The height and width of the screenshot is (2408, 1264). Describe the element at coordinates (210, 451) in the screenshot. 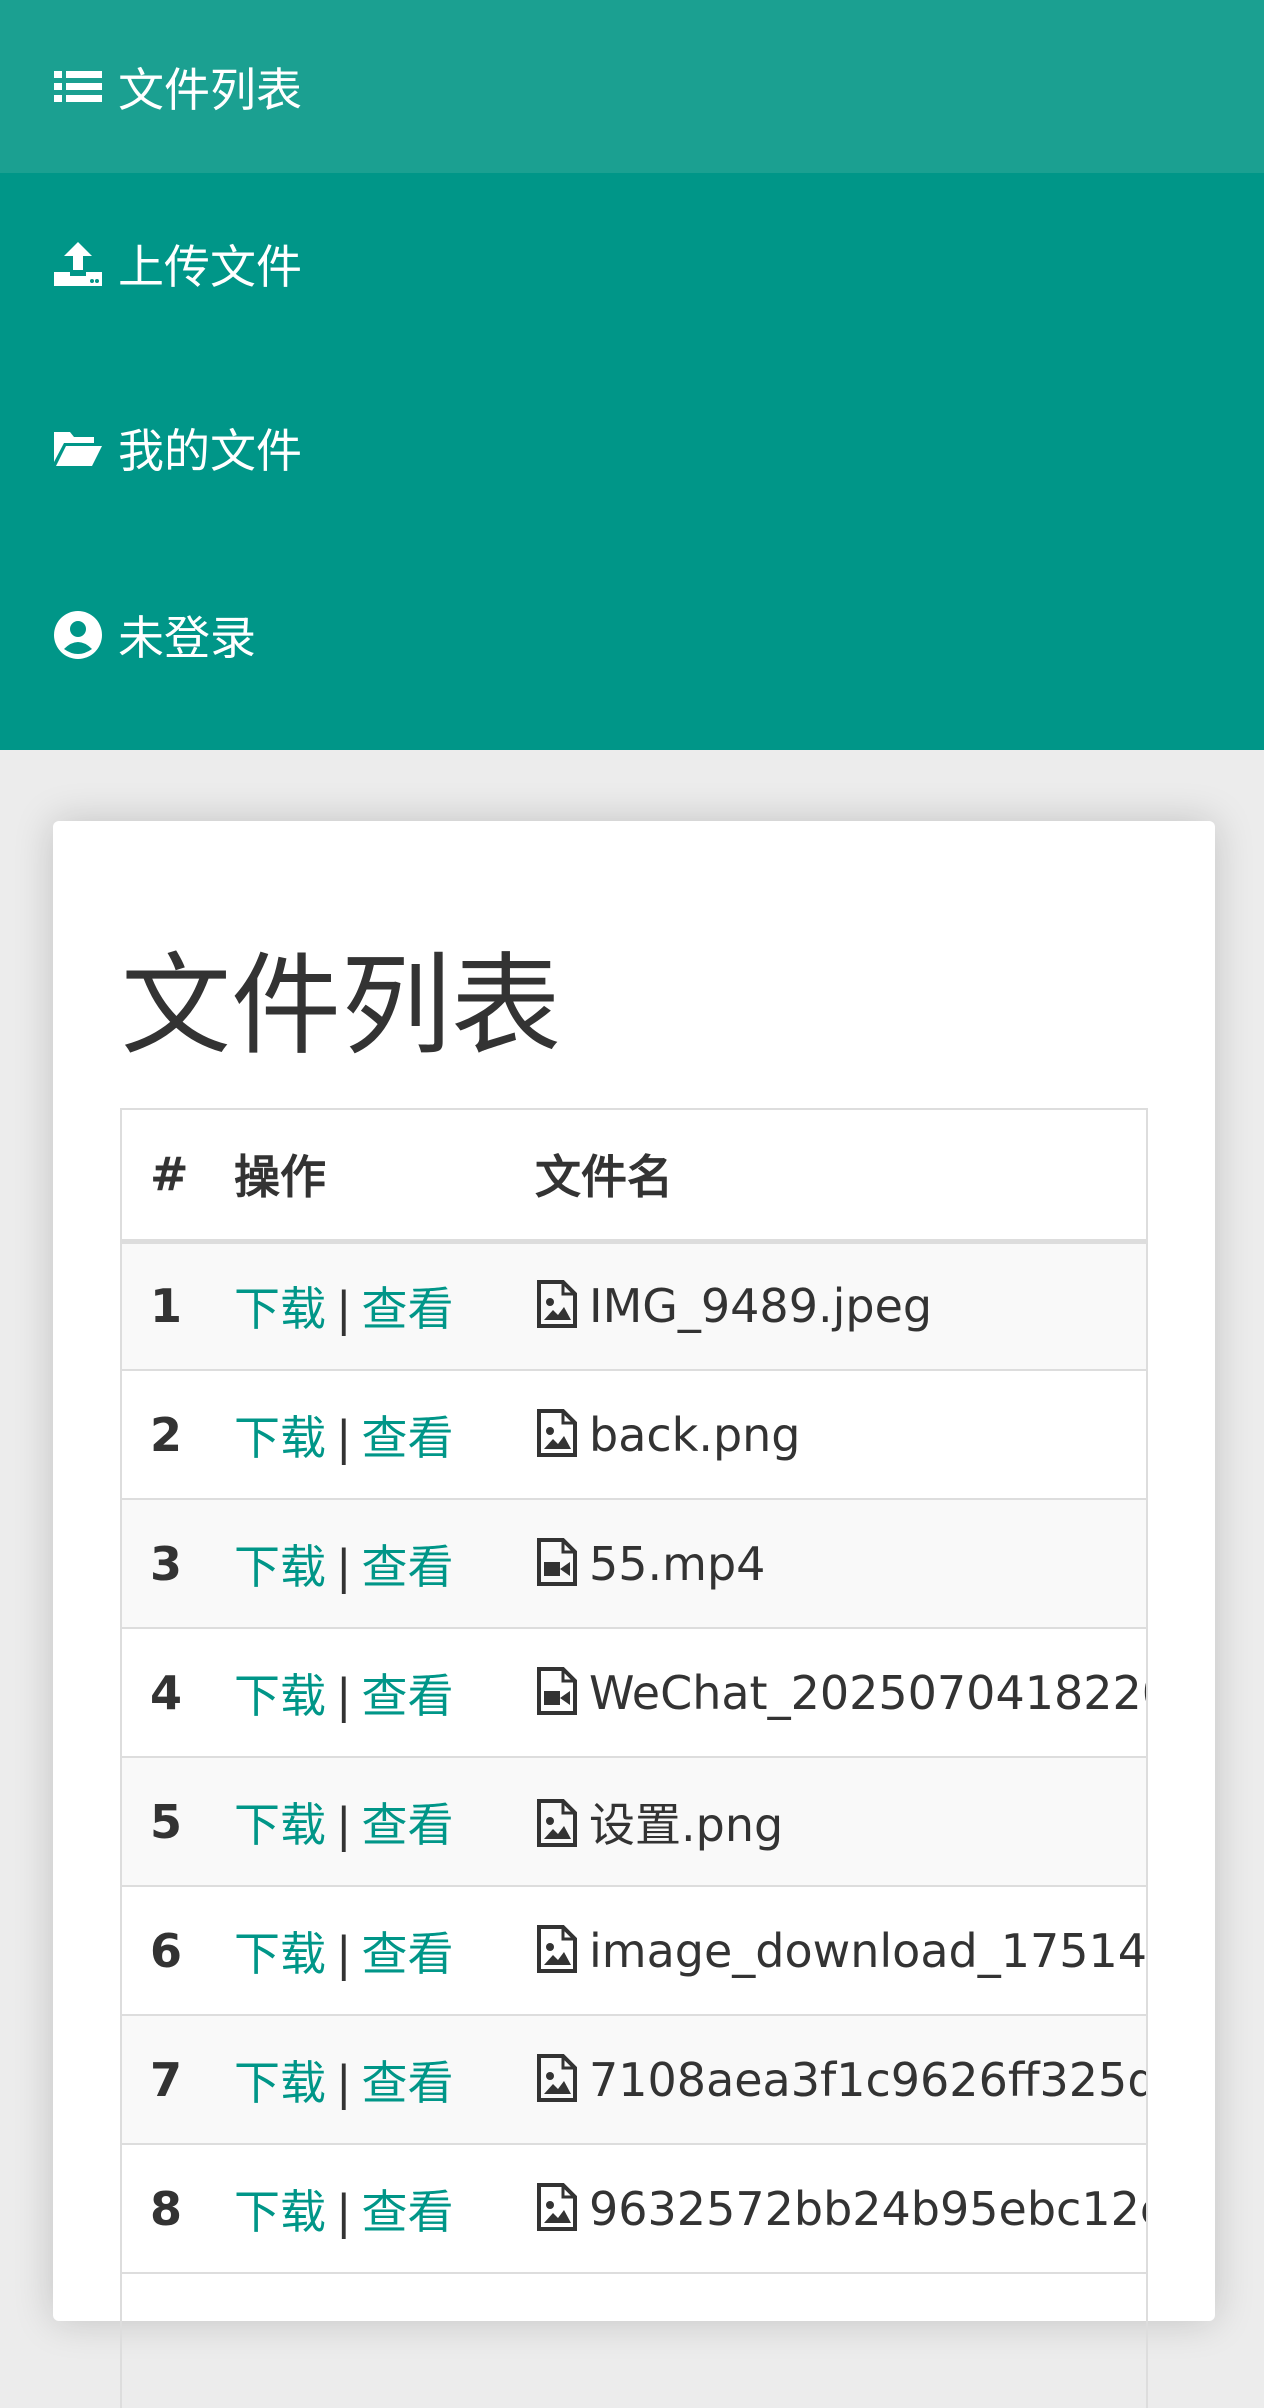

I see `nav-item-label: 我的文件` at that location.